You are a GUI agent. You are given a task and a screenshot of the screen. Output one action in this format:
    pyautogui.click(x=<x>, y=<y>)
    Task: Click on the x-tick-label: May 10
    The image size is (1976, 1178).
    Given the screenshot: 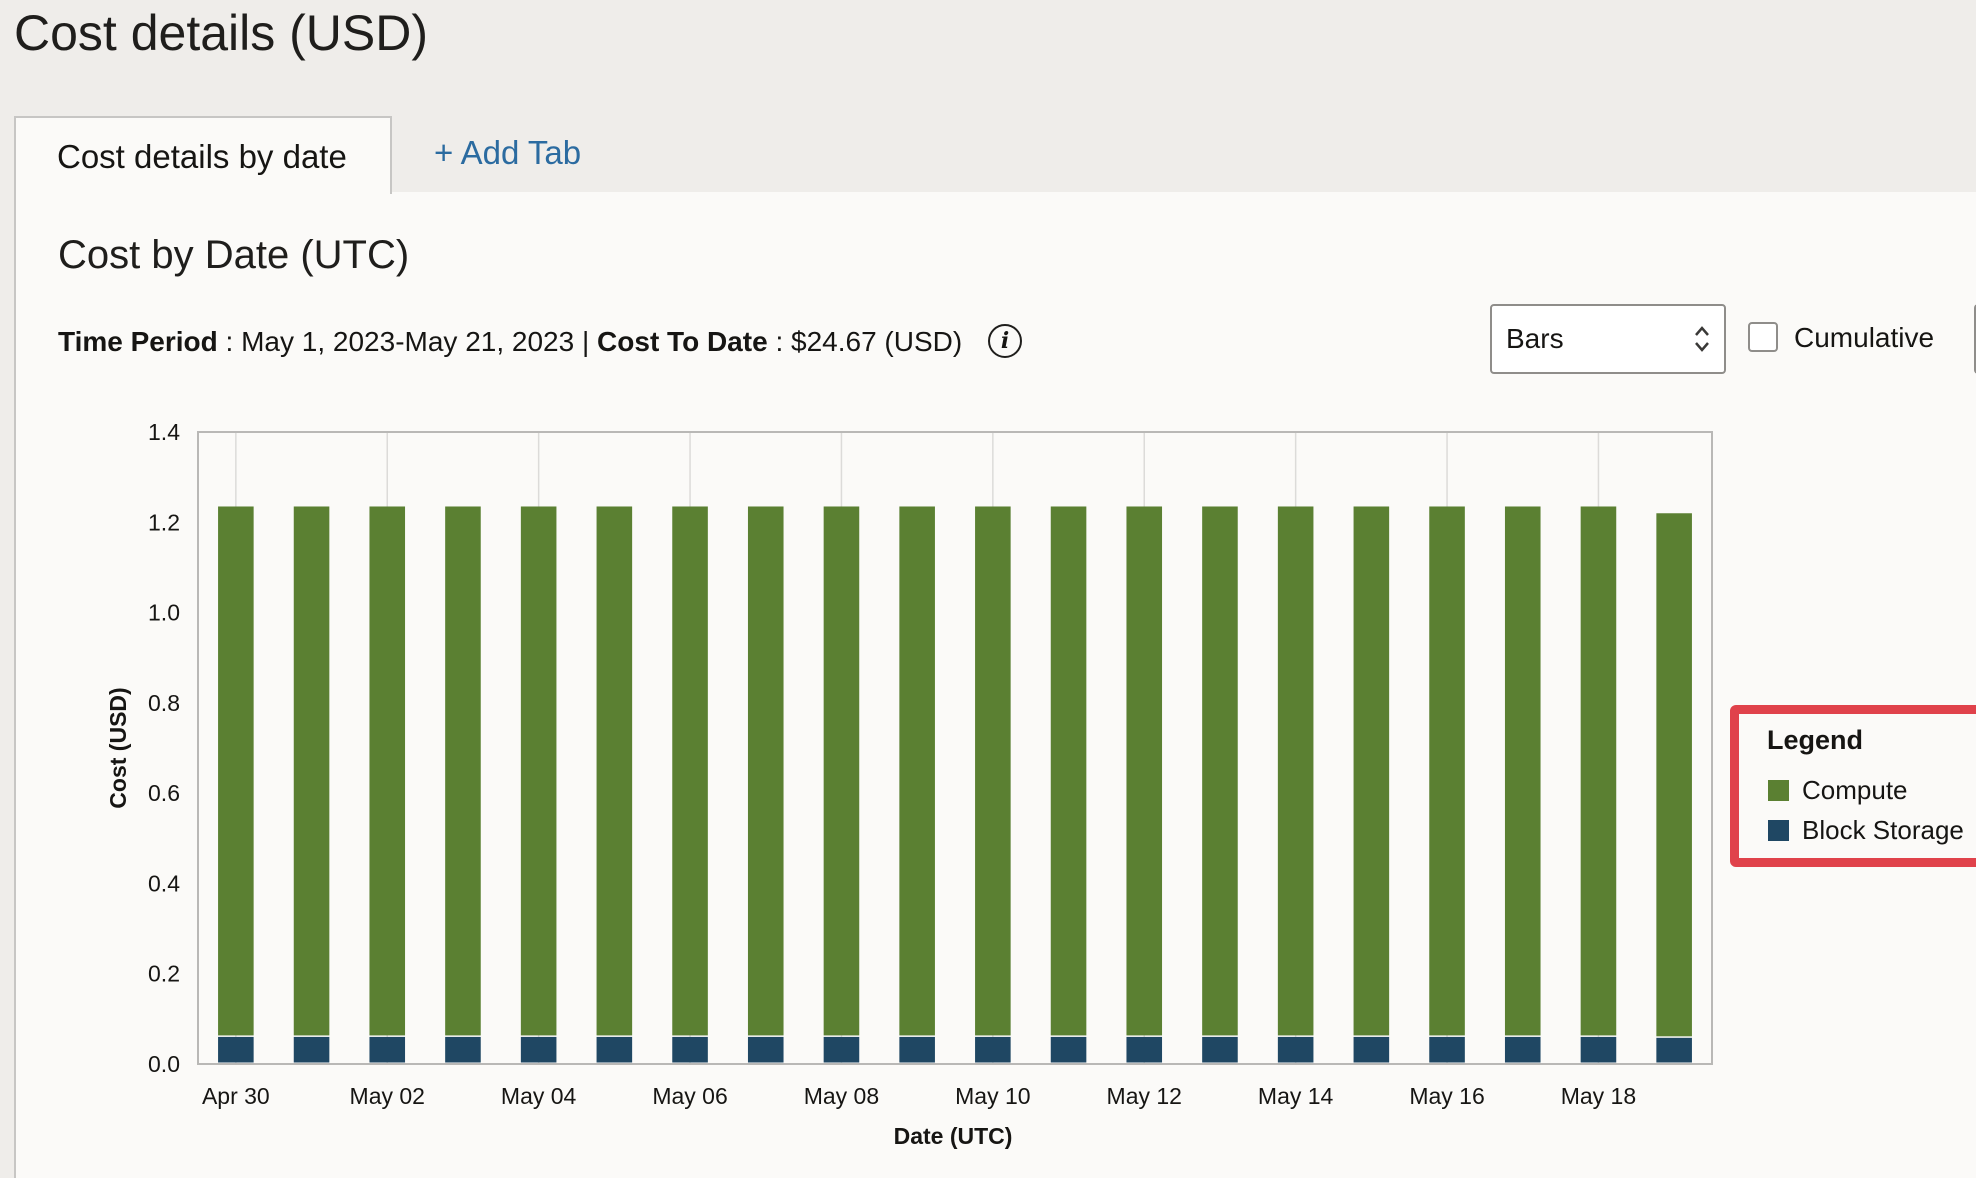 What is the action you would take?
    pyautogui.click(x=992, y=1096)
    